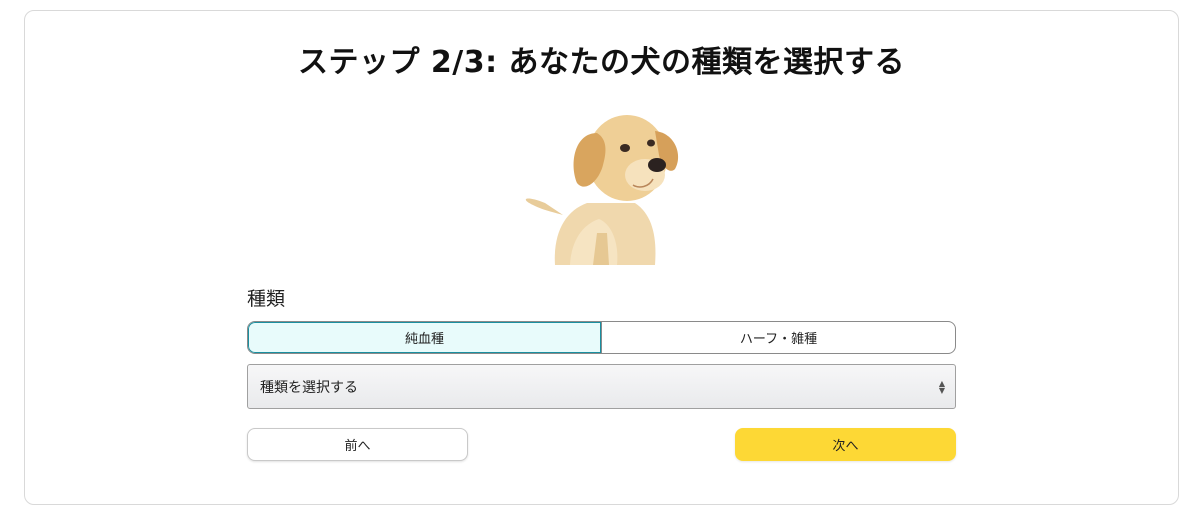 Image resolution: width=1200 pixels, height=521 pixels. I want to click on breed-type-toggle: 純血種 ハーフ・雑種, so click(601, 337).